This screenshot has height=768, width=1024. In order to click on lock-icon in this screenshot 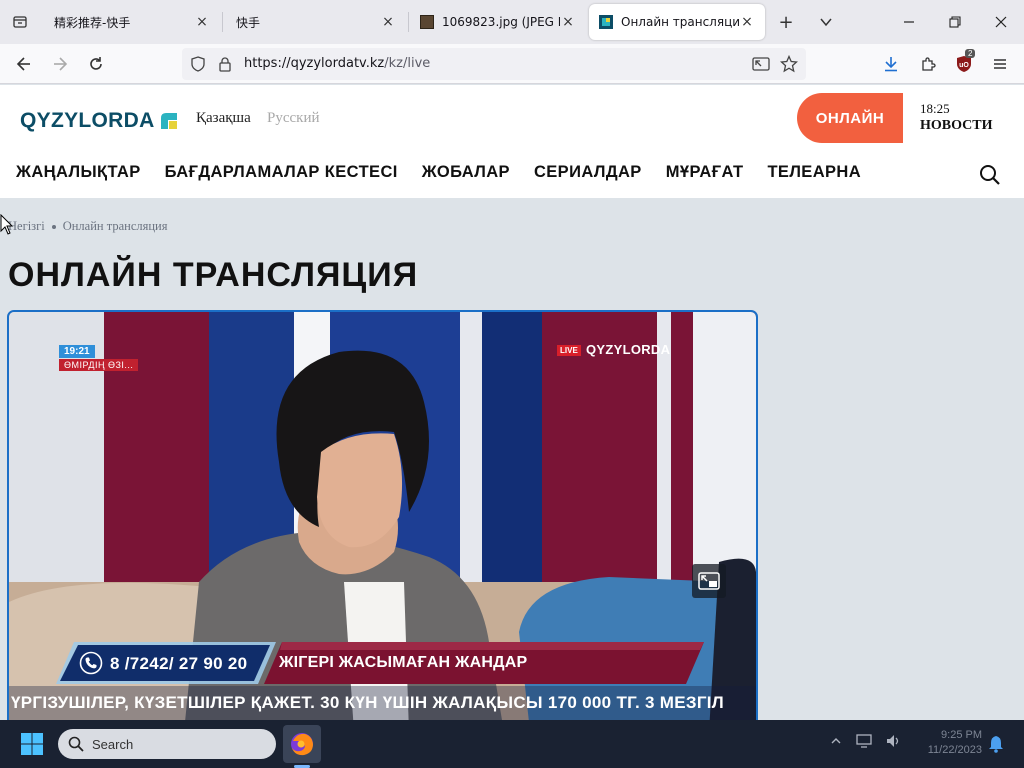, I will do `click(225, 64)`.